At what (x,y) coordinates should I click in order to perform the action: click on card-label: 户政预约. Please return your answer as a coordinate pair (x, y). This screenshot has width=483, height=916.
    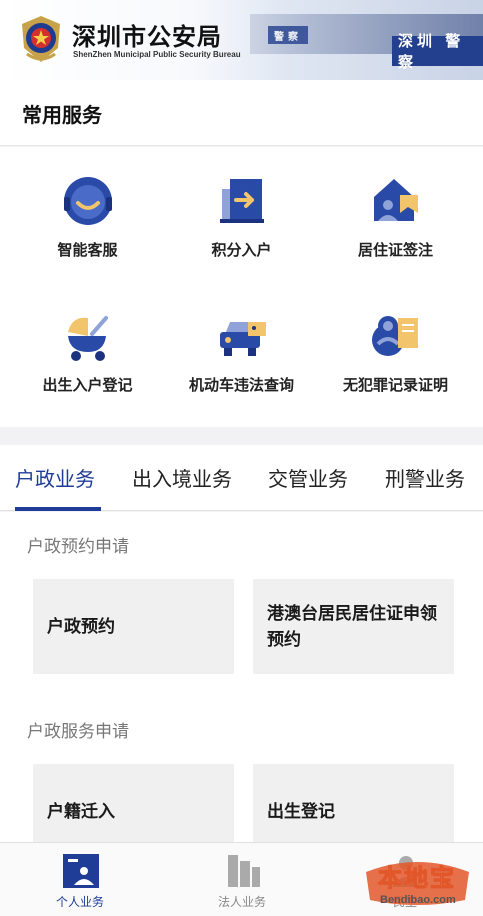
    Looking at the image, I should click on (81, 626).